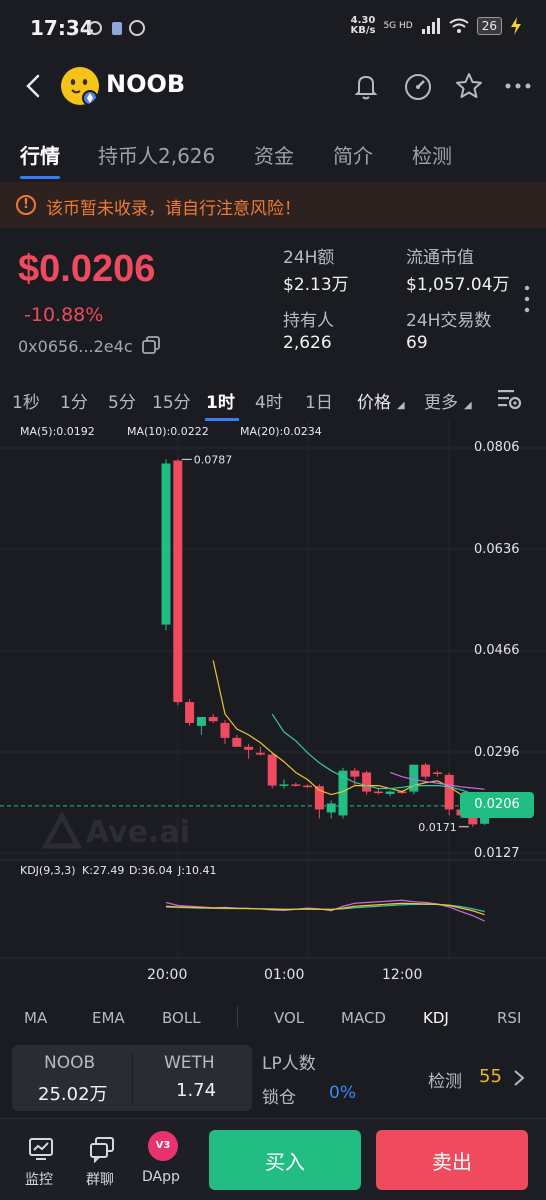 Image resolution: width=546 pixels, height=1200 pixels. What do you see at coordinates (151, 870) in the screenshot?
I see `kdj-legend-d: D:36.04` at bounding box center [151, 870].